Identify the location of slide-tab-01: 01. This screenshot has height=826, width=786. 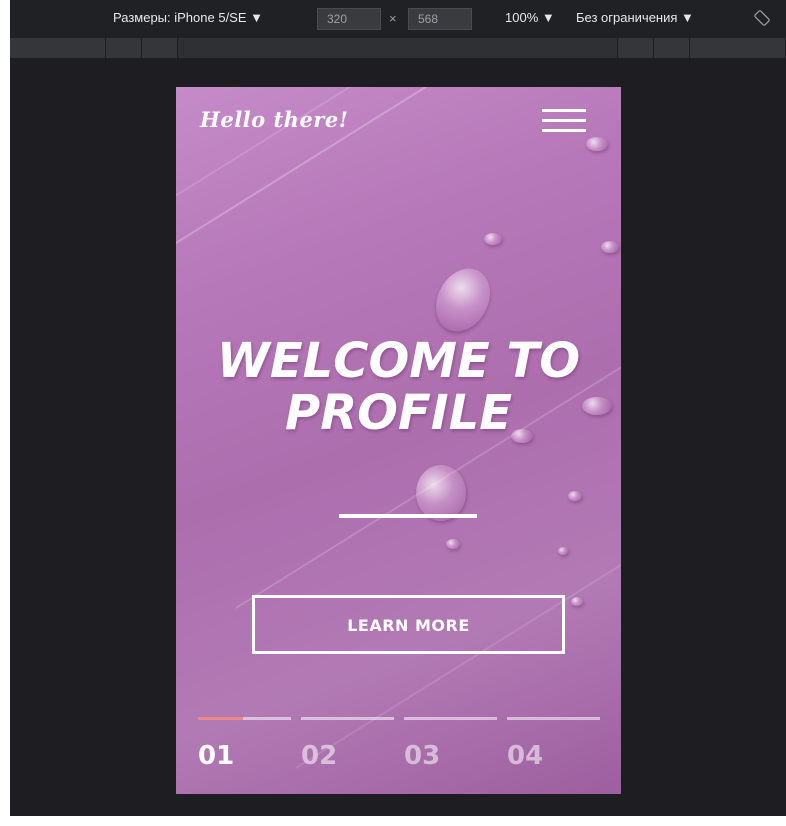
(244, 745).